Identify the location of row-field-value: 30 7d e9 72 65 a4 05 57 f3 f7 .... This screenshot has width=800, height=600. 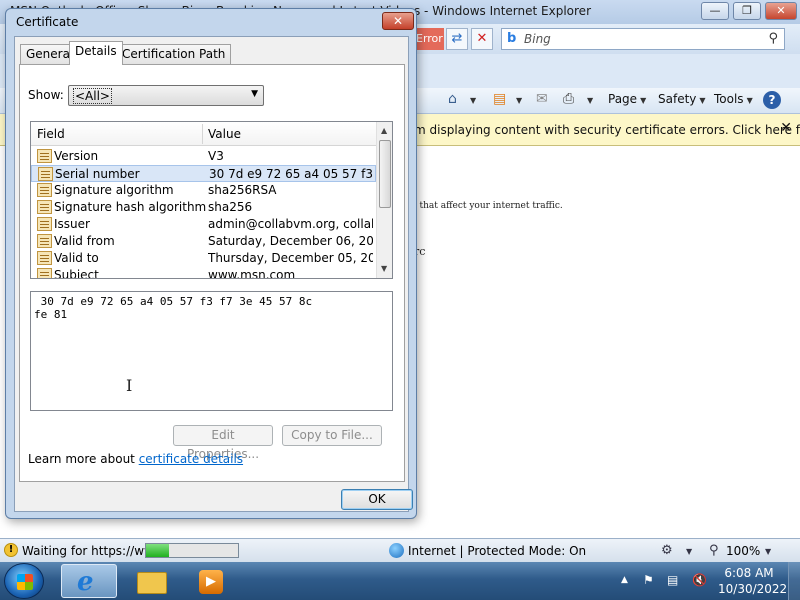
(291, 174).